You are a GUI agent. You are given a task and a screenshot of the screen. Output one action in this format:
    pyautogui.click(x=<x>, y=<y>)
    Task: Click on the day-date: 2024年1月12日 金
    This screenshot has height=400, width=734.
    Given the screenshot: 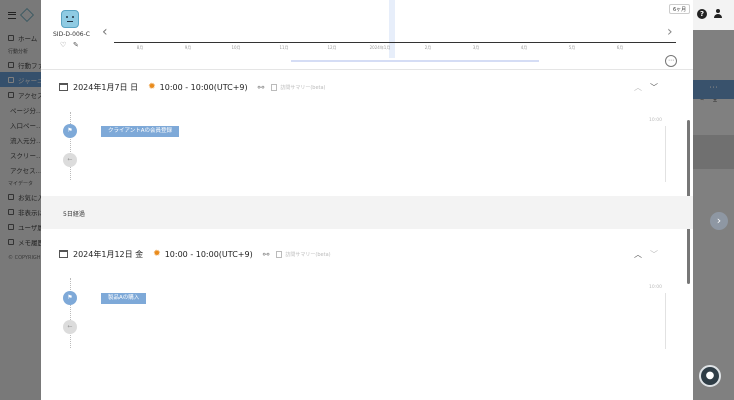 What is the action you would take?
    pyautogui.click(x=108, y=254)
    